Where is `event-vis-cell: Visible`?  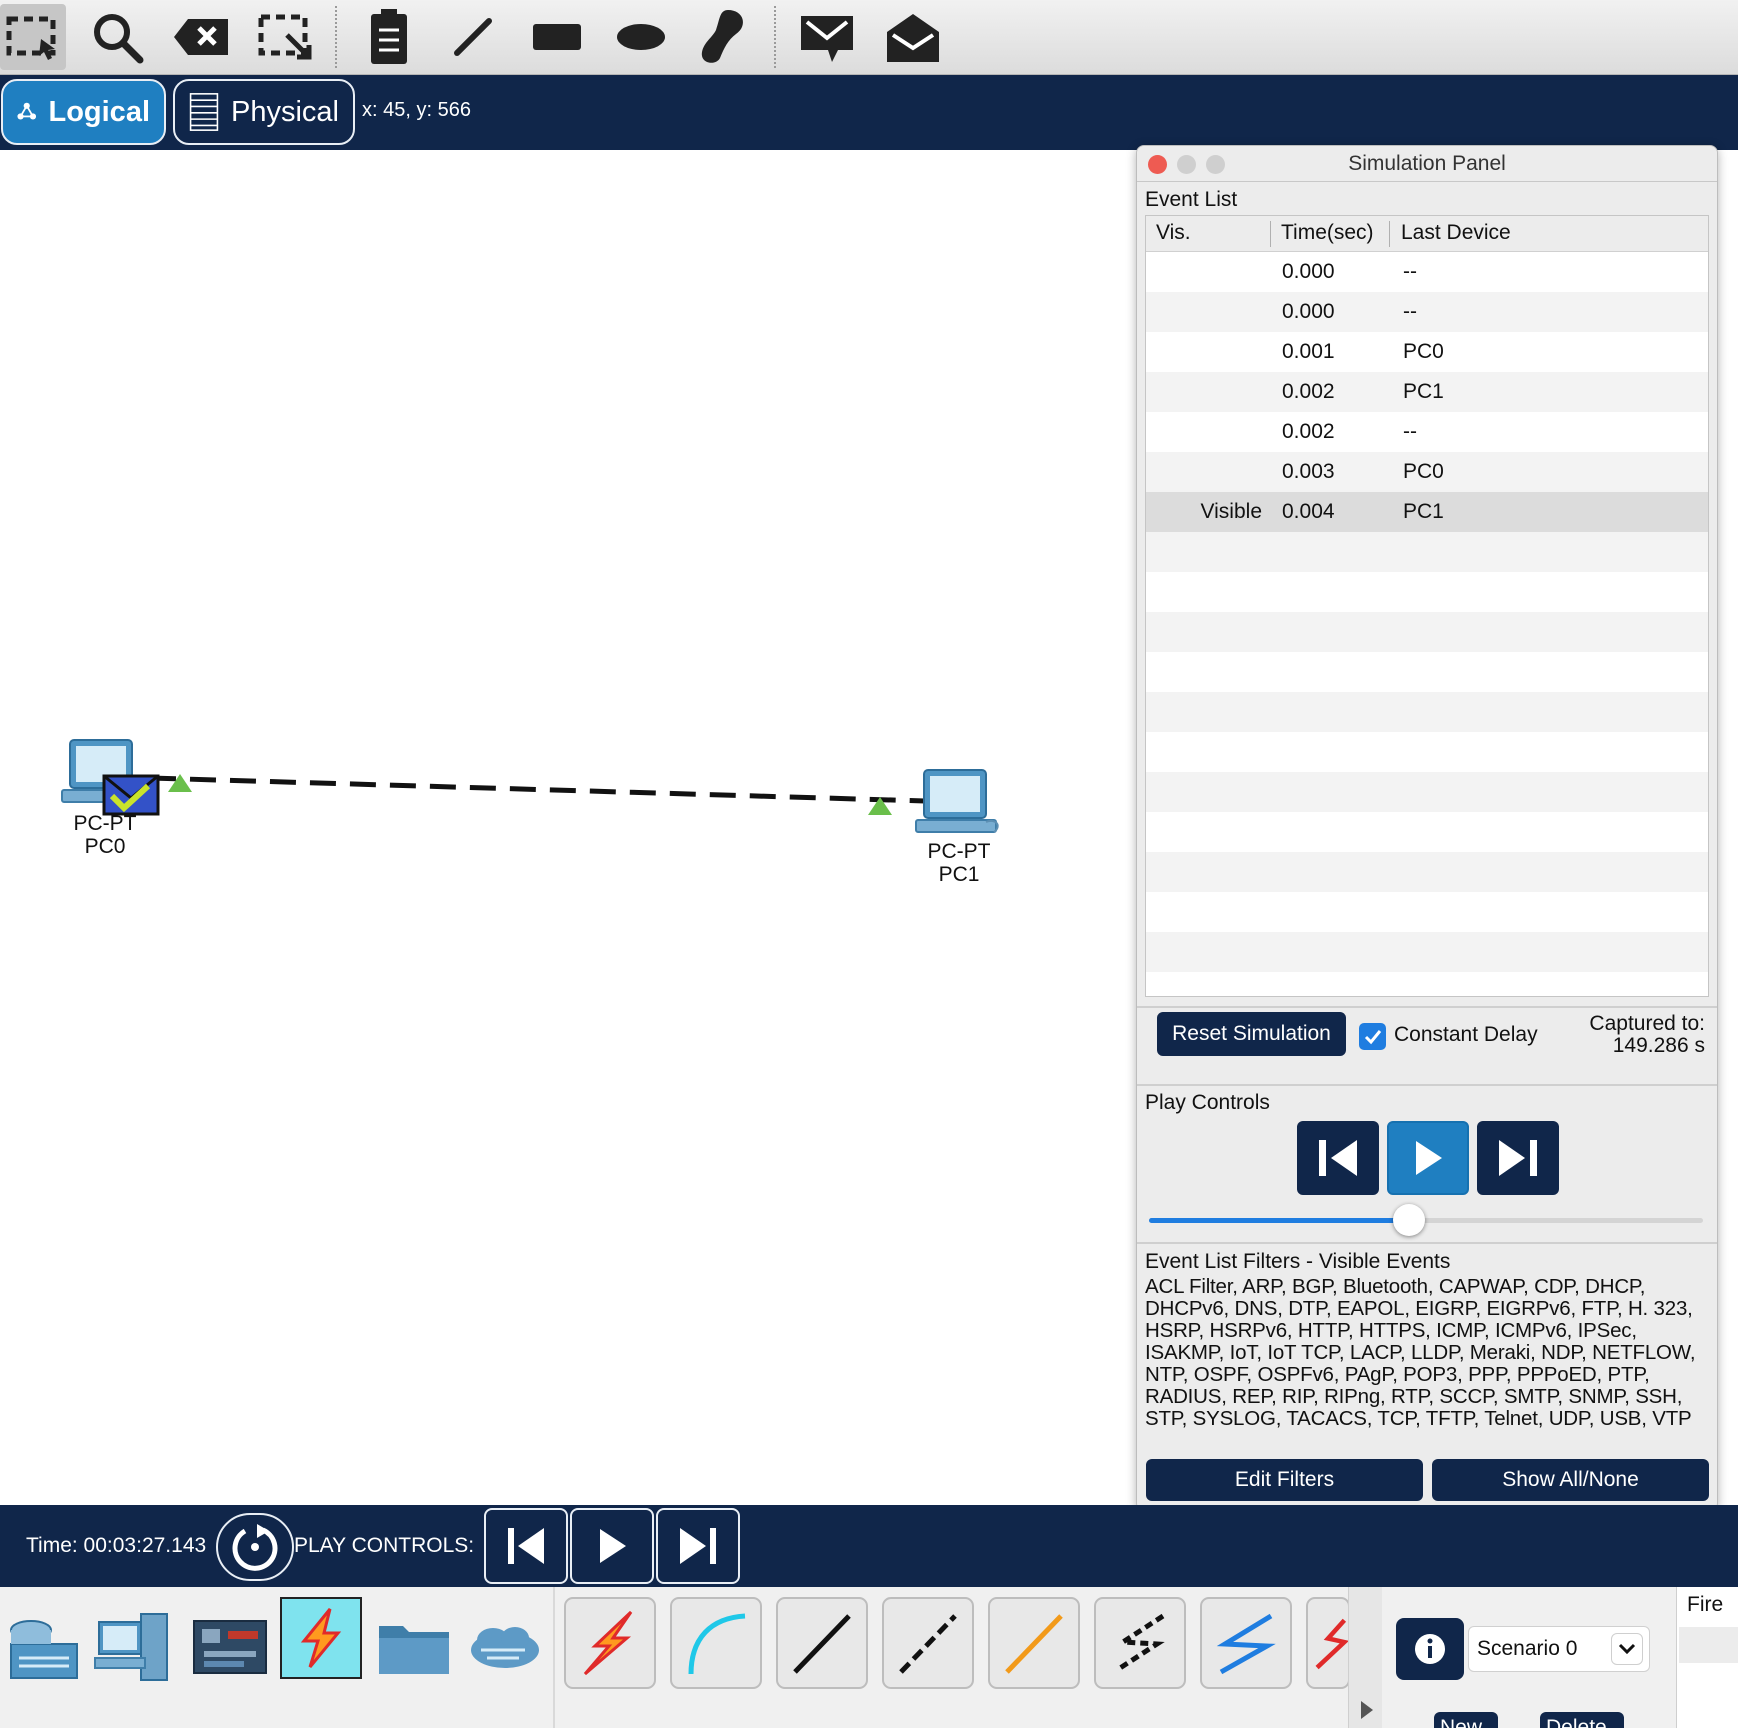 event-vis-cell: Visible is located at coordinates (1231, 511).